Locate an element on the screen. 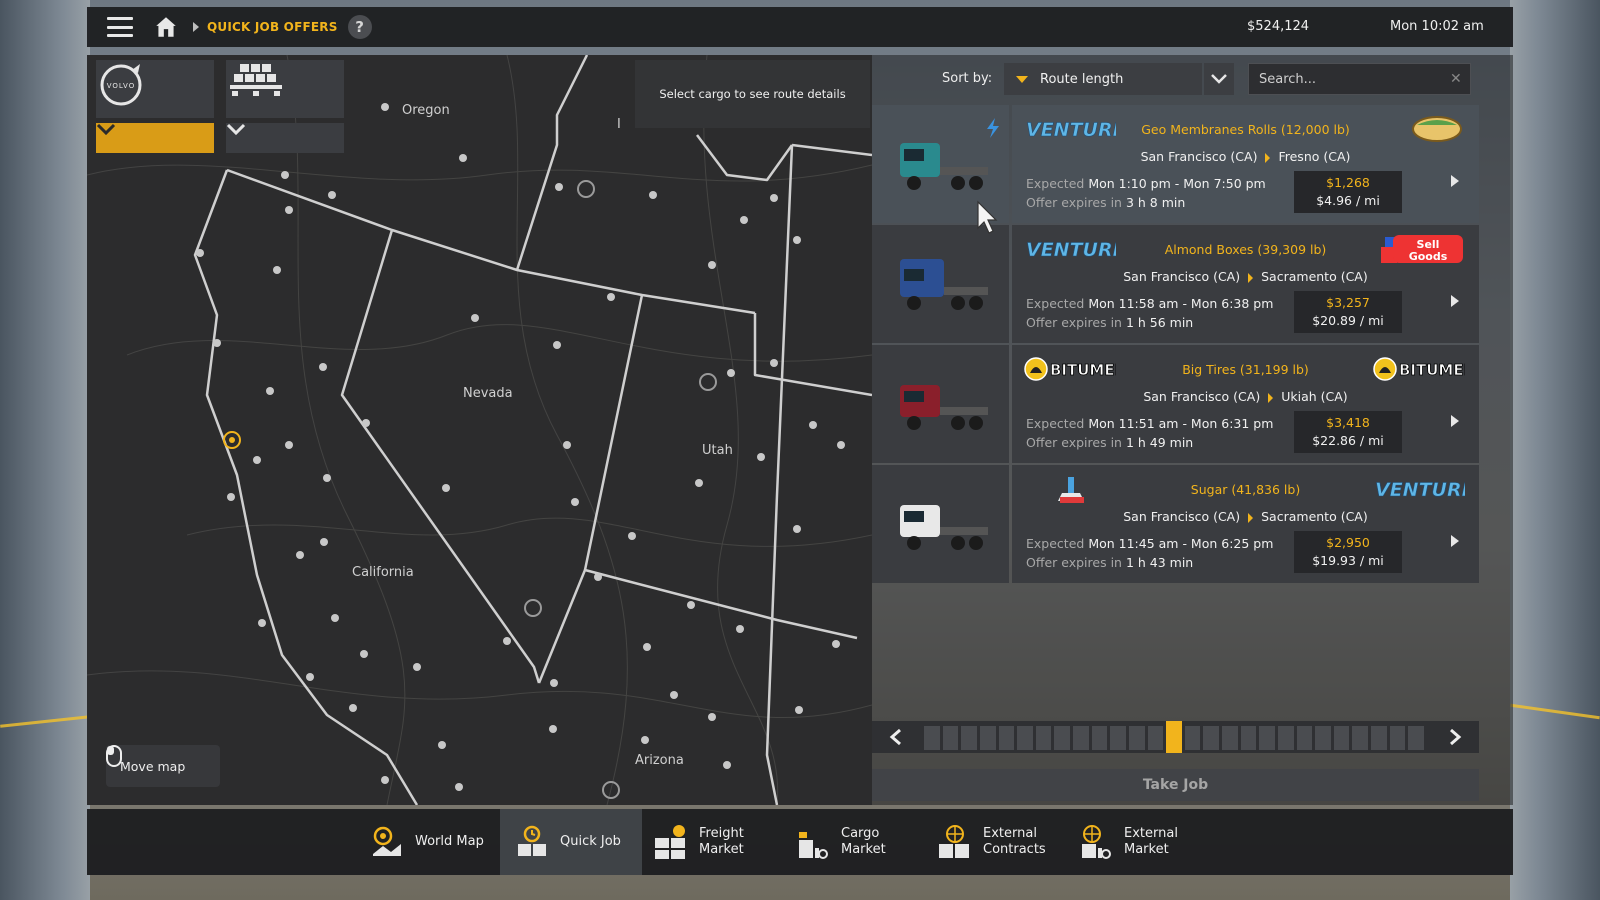 This screenshot has height=900, width=1600. route-destination: Fresno (CA) is located at coordinates (1314, 156).